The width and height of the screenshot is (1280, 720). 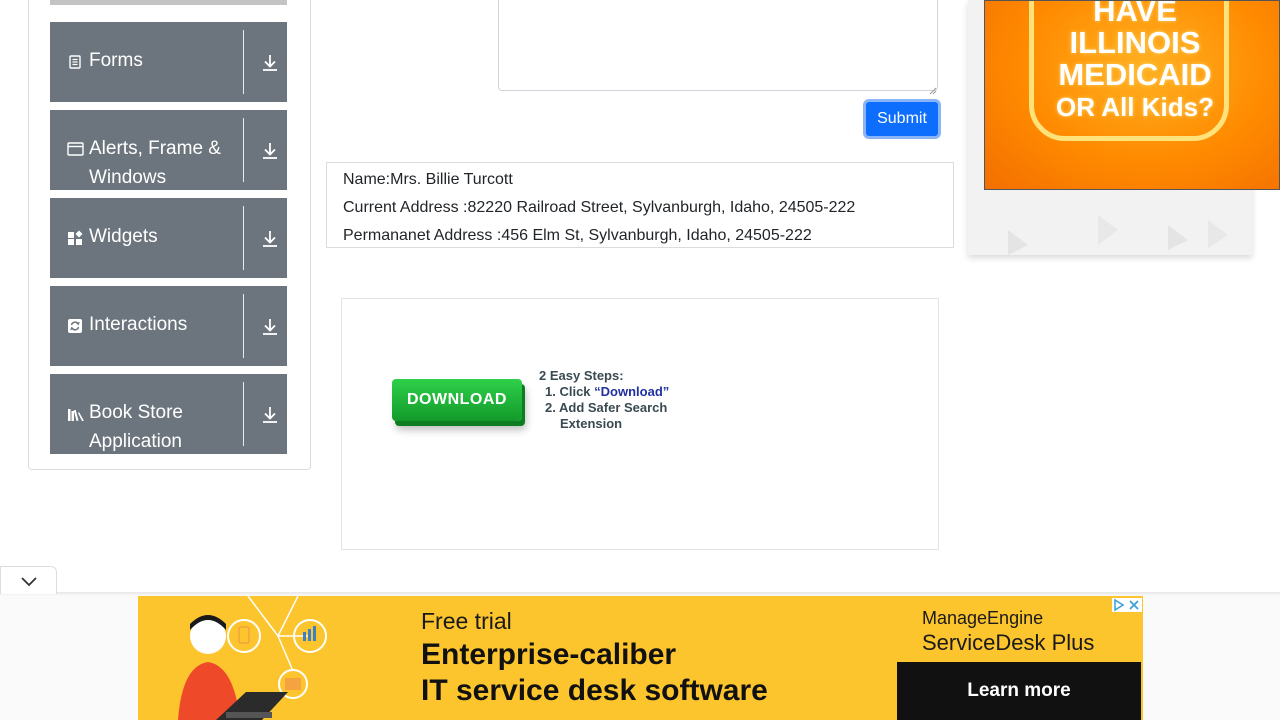 What do you see at coordinates (933, 88) in the screenshot?
I see `resize-handle-icon` at bounding box center [933, 88].